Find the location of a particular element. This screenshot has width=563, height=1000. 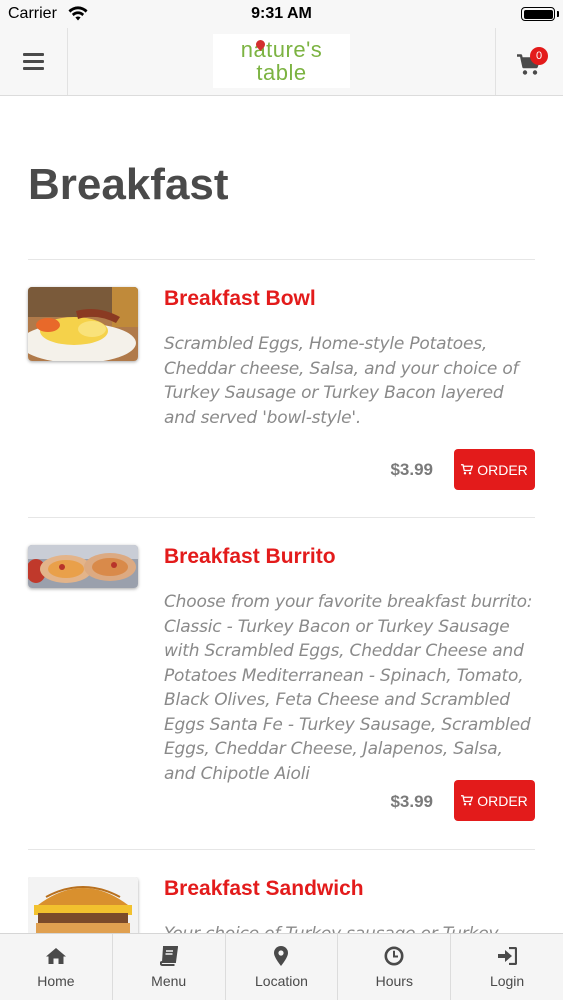

cart-button: 0 is located at coordinates (529, 61).